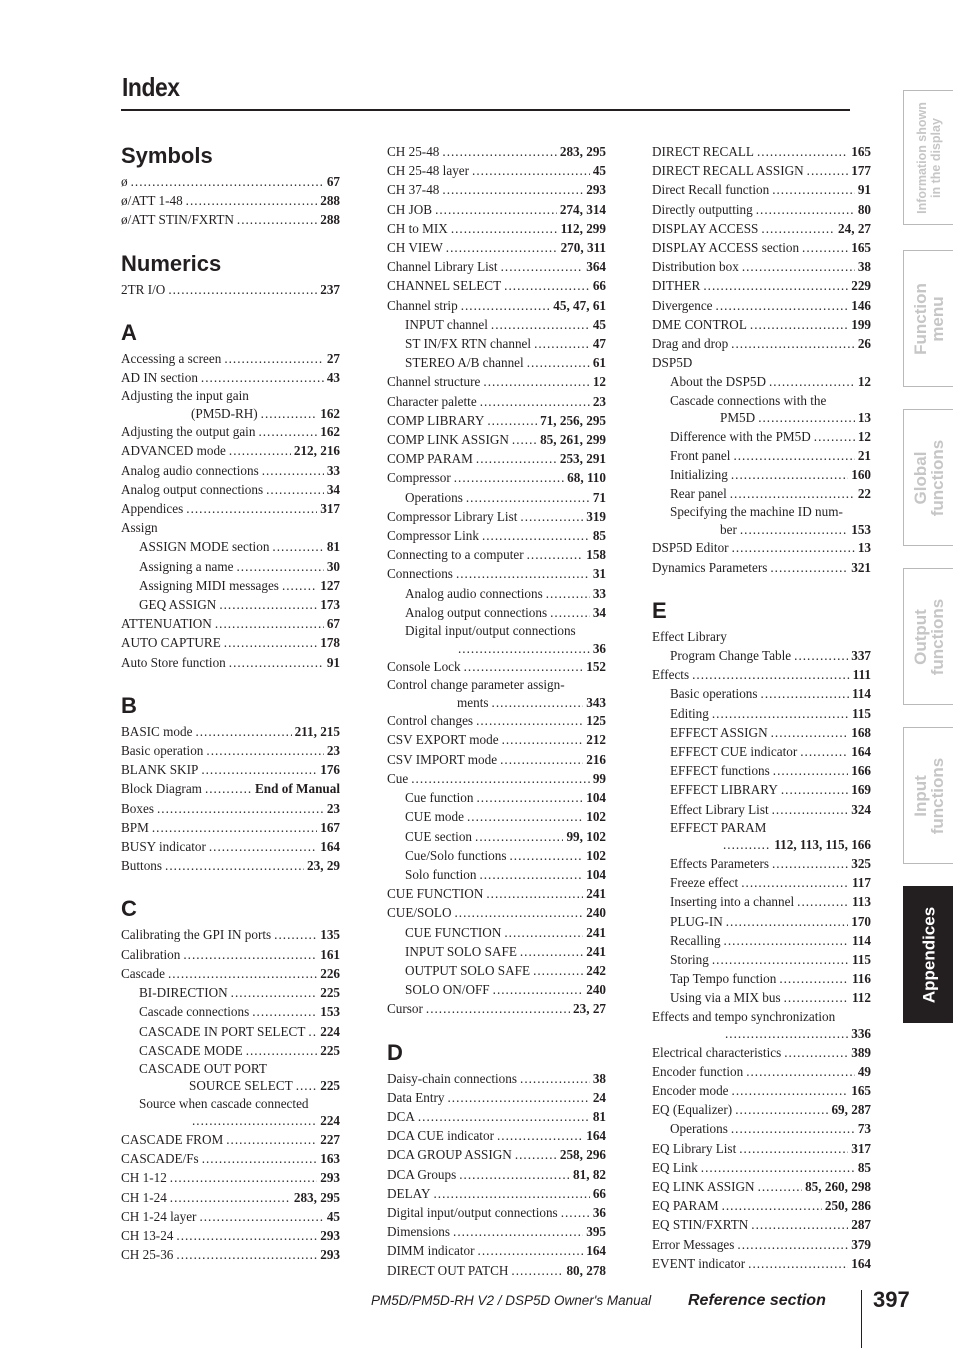 The image size is (954, 1351). What do you see at coordinates (333, 489) in the screenshot?
I see `entry-pages: 34` at bounding box center [333, 489].